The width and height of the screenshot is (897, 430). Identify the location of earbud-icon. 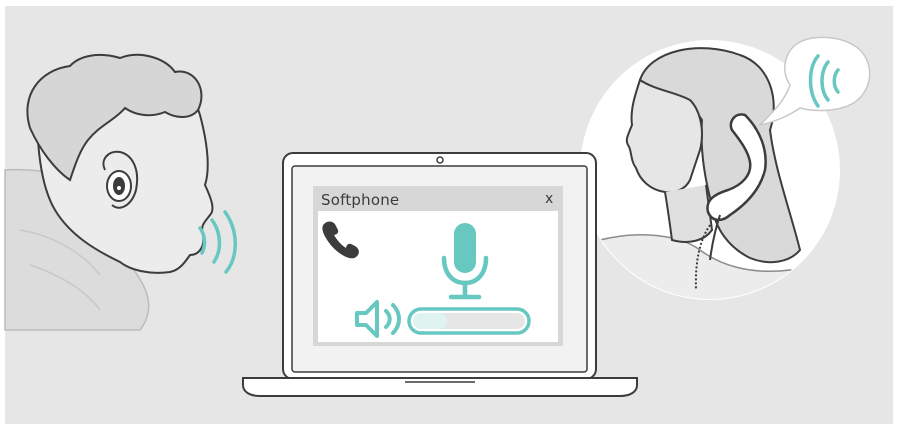
(119, 186).